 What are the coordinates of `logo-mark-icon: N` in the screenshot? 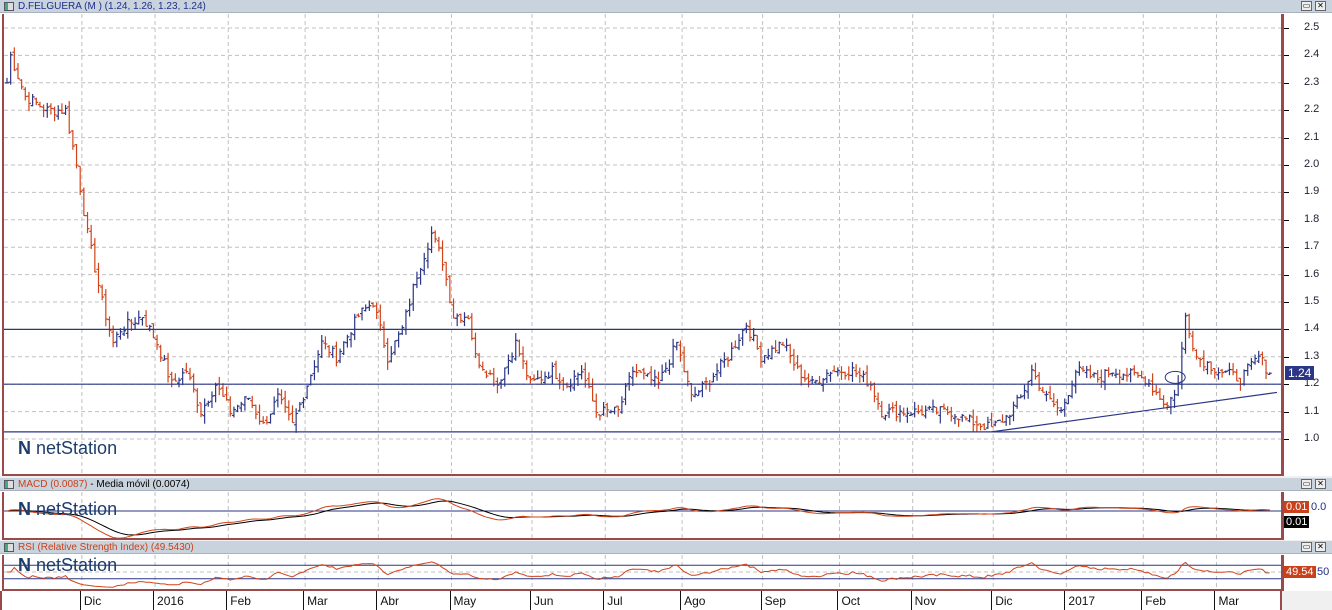 It's located at (24, 565).